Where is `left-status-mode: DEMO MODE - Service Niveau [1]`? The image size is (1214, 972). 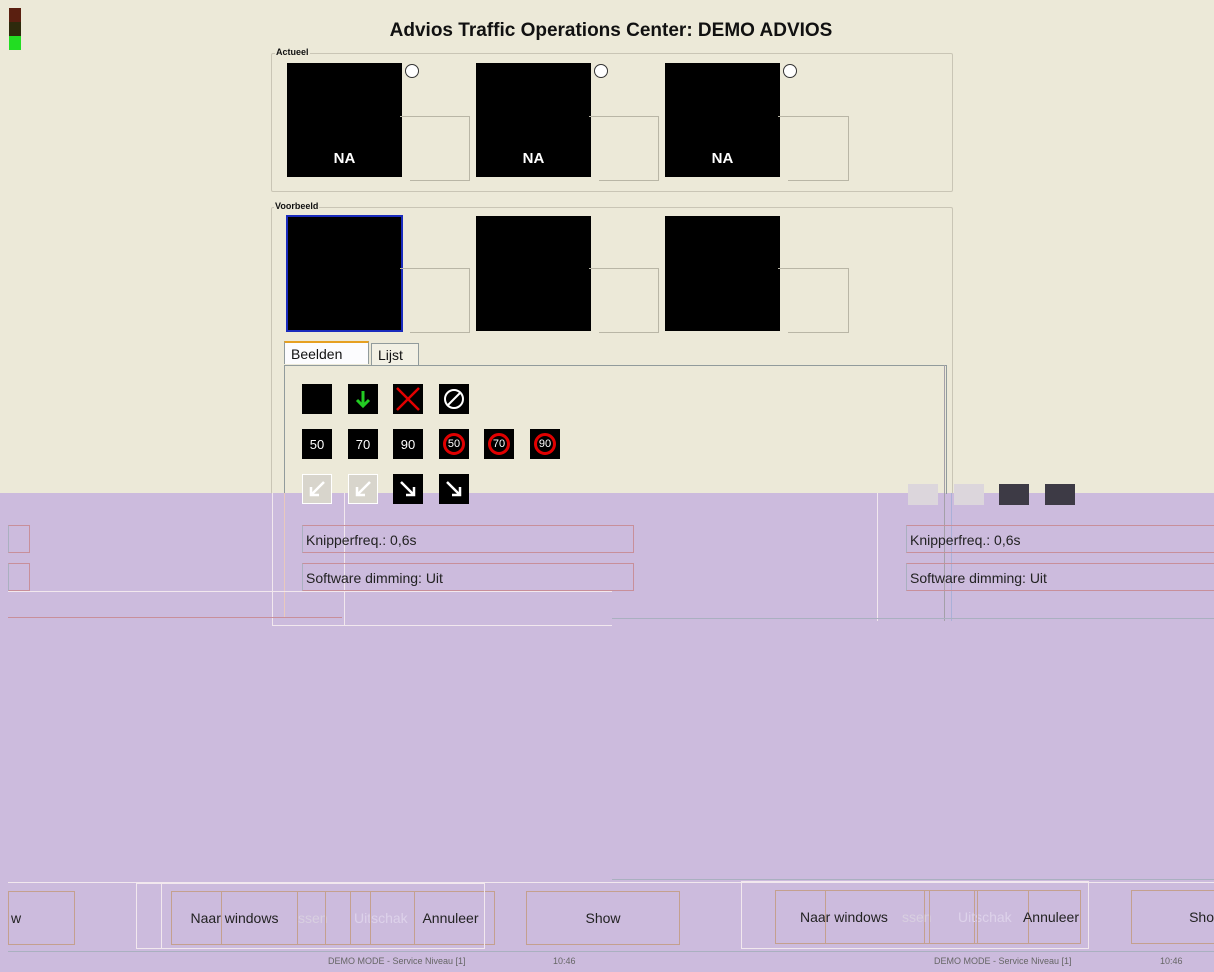
left-status-mode: DEMO MODE - Service Niveau [1] is located at coordinates (397, 961).